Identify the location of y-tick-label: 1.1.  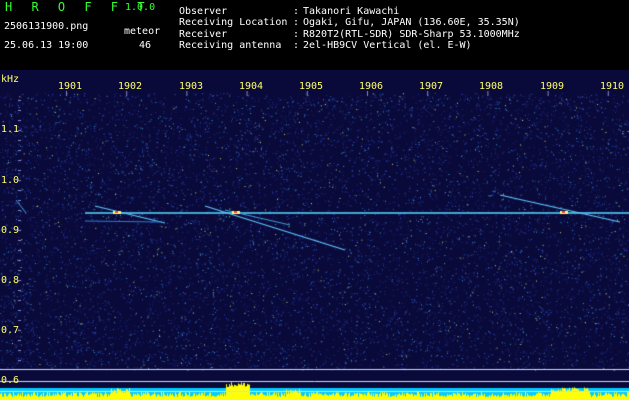
(10, 129).